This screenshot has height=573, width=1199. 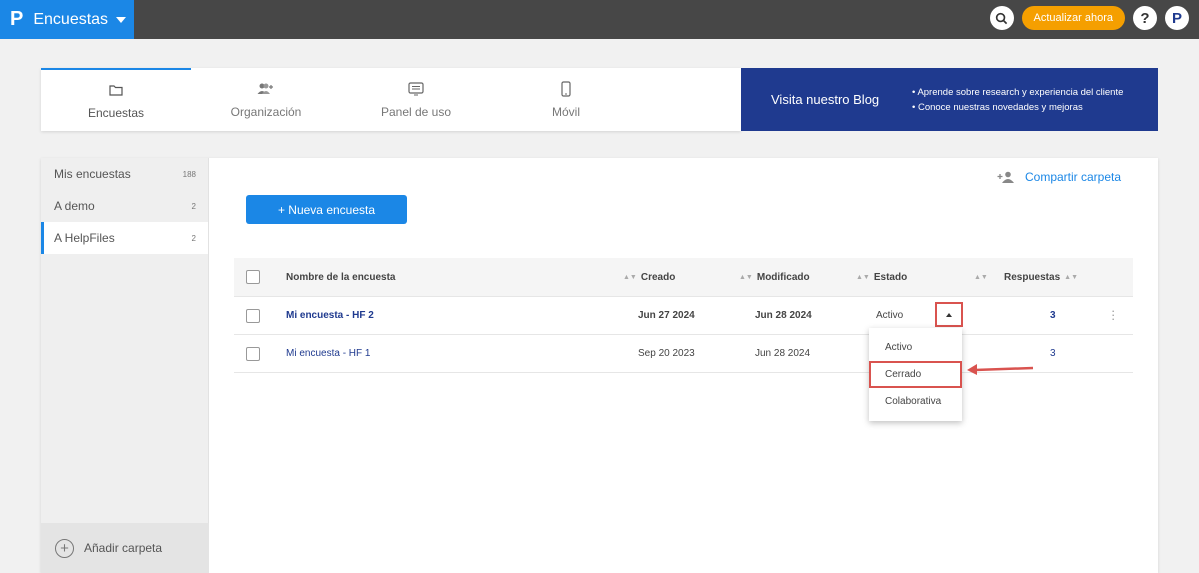 I want to click on tab-movil: Móvil, so click(x=566, y=99).